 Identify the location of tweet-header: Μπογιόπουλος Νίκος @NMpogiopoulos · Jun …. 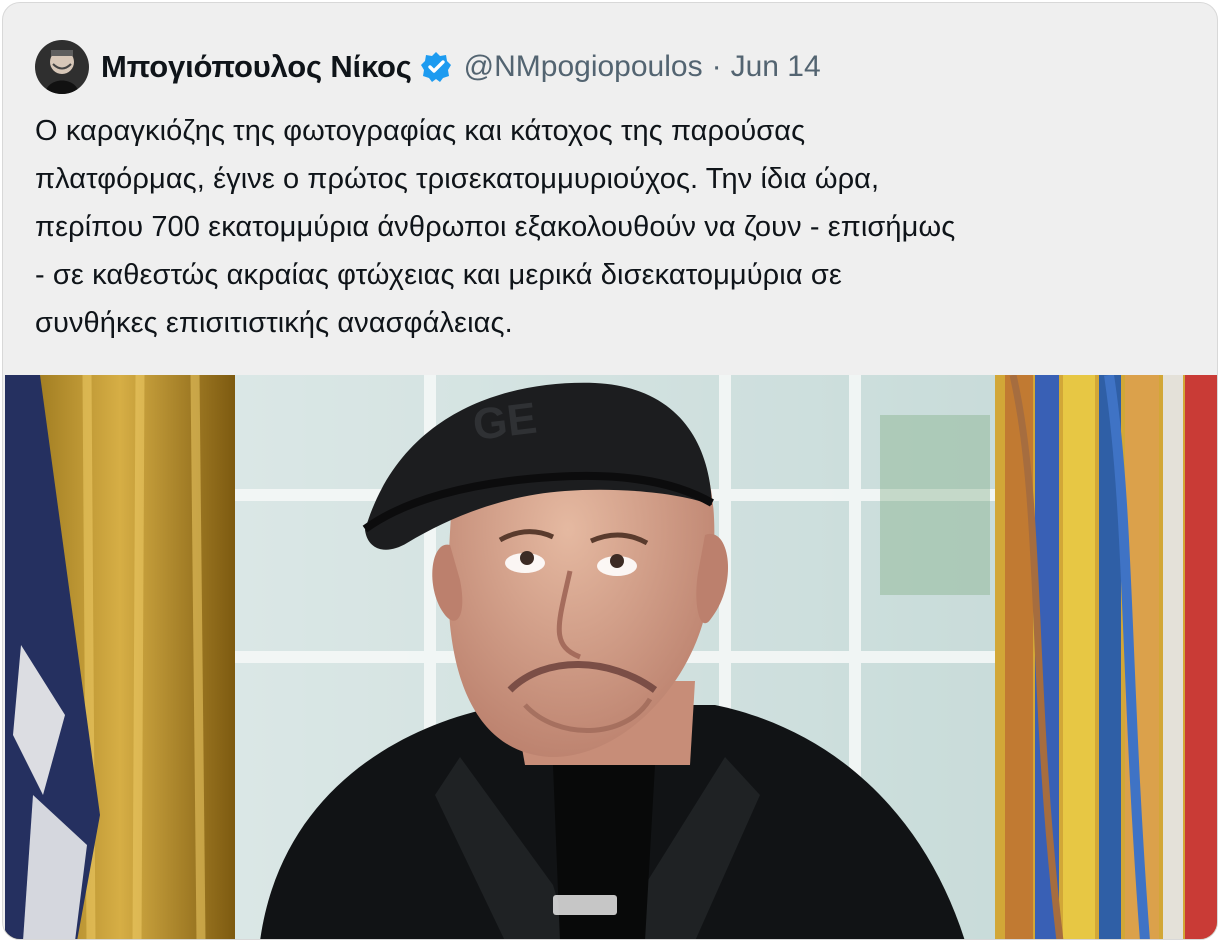
(428, 67).